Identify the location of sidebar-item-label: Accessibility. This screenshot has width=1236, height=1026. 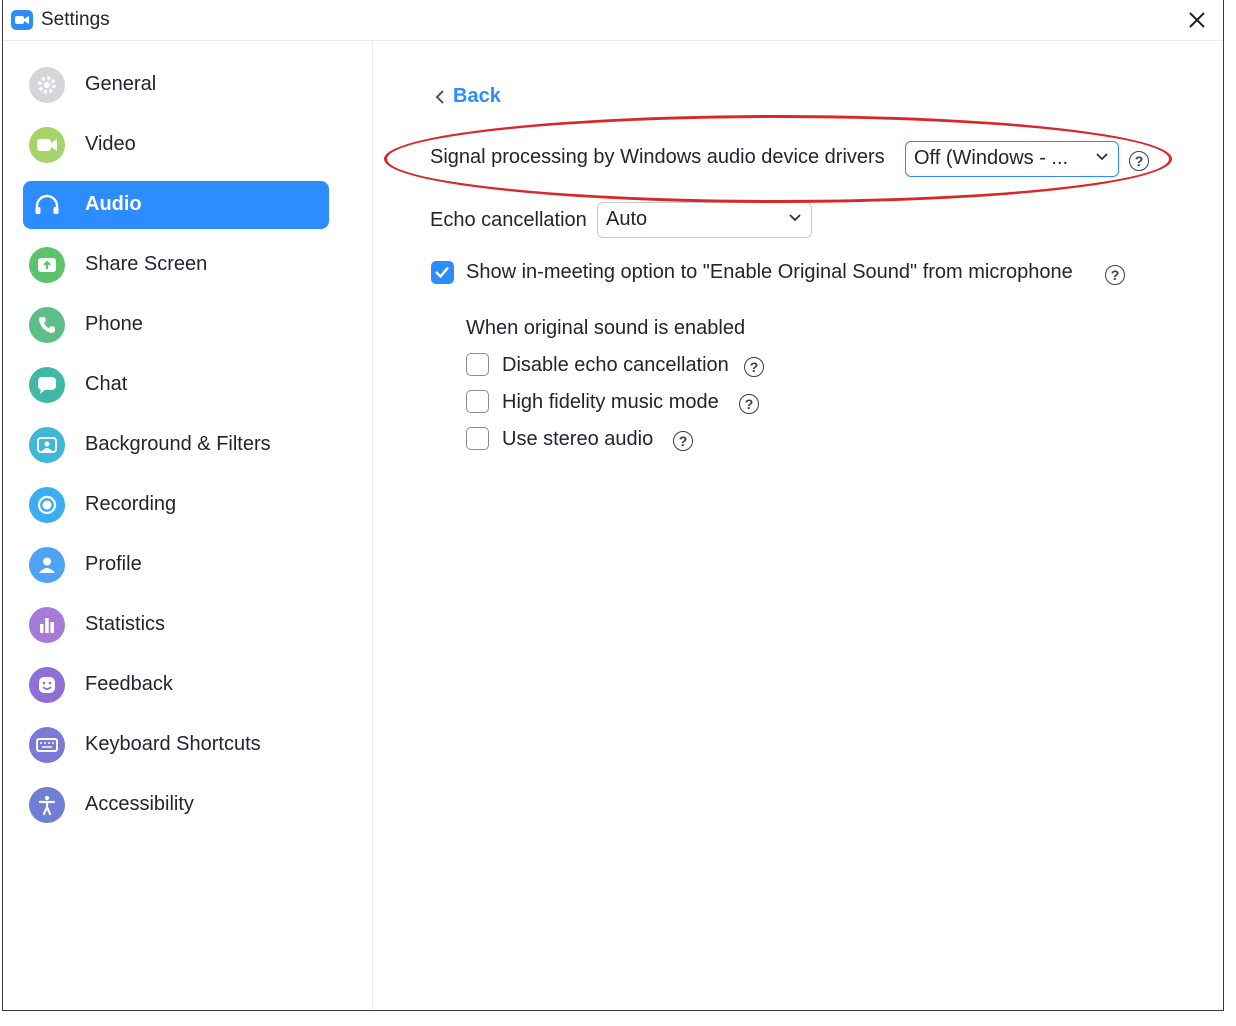
(139, 804).